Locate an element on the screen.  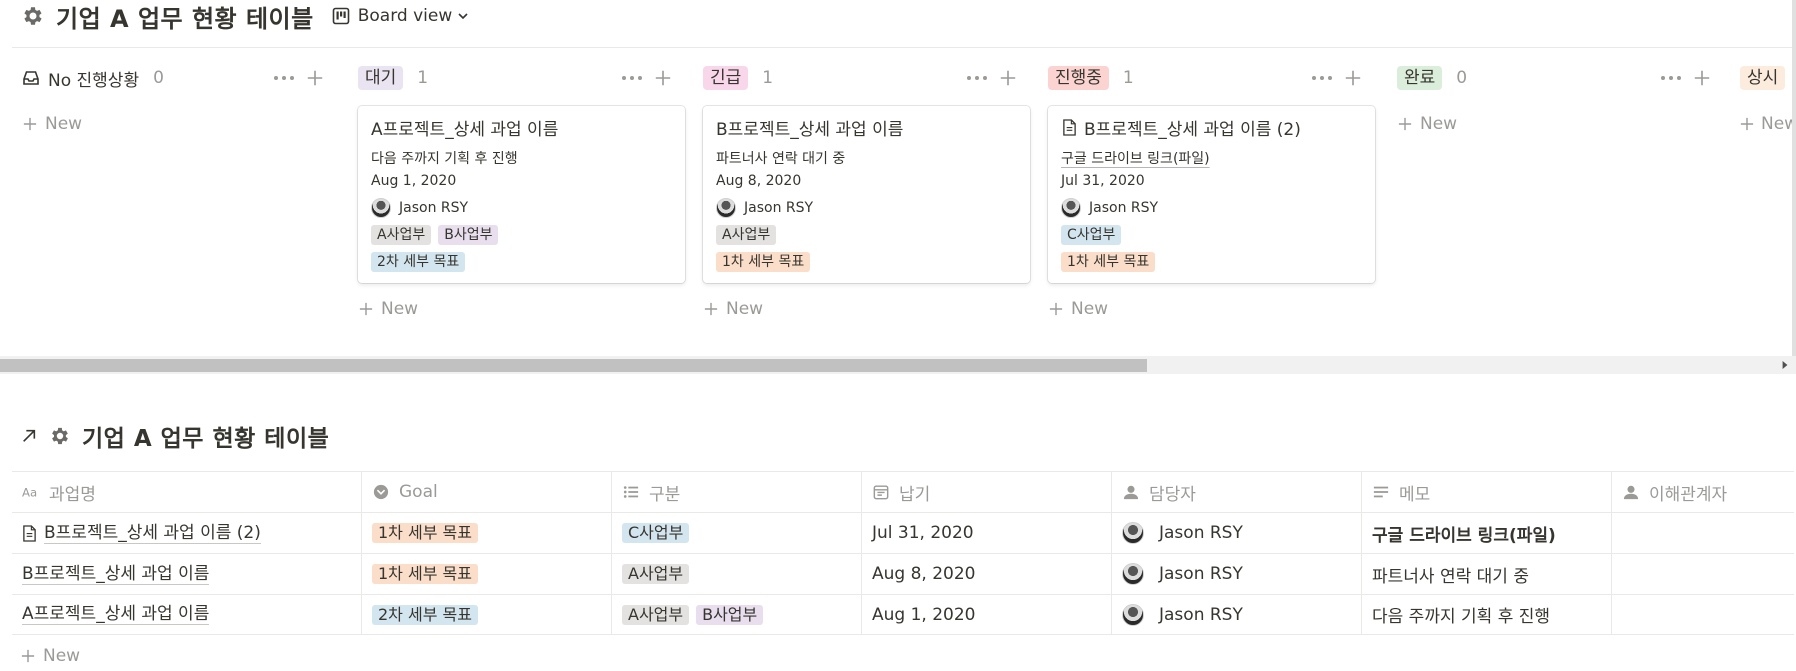
task-name-cell: B프로젝트_상세 과업 이름 (2) is located at coordinates (187, 533).